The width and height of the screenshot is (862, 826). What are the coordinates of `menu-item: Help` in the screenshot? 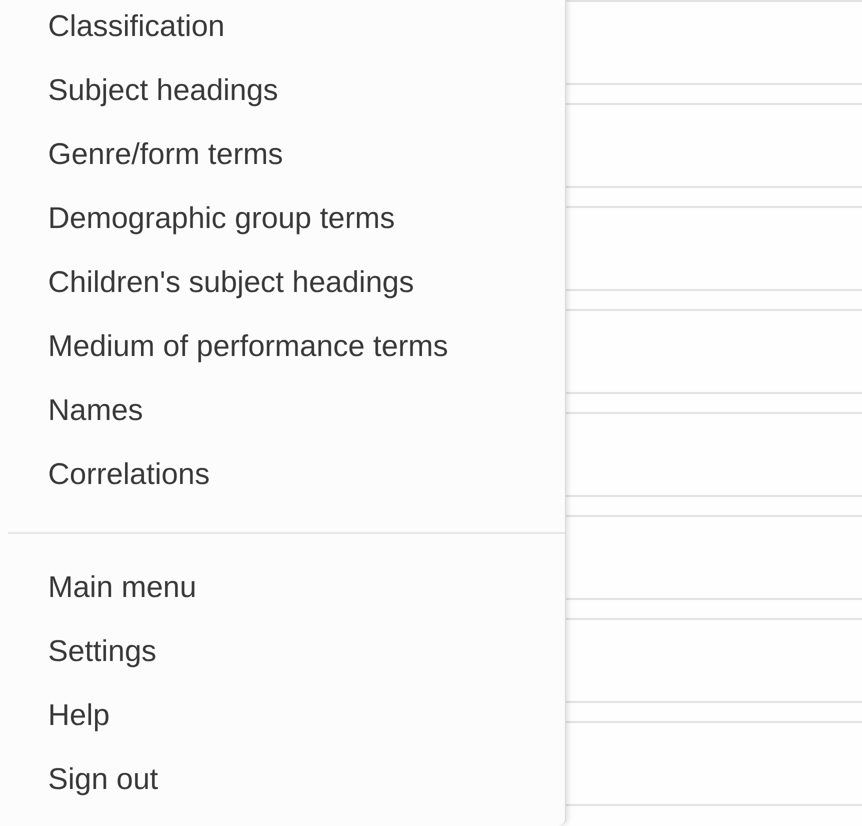 It's located at (59, 716).